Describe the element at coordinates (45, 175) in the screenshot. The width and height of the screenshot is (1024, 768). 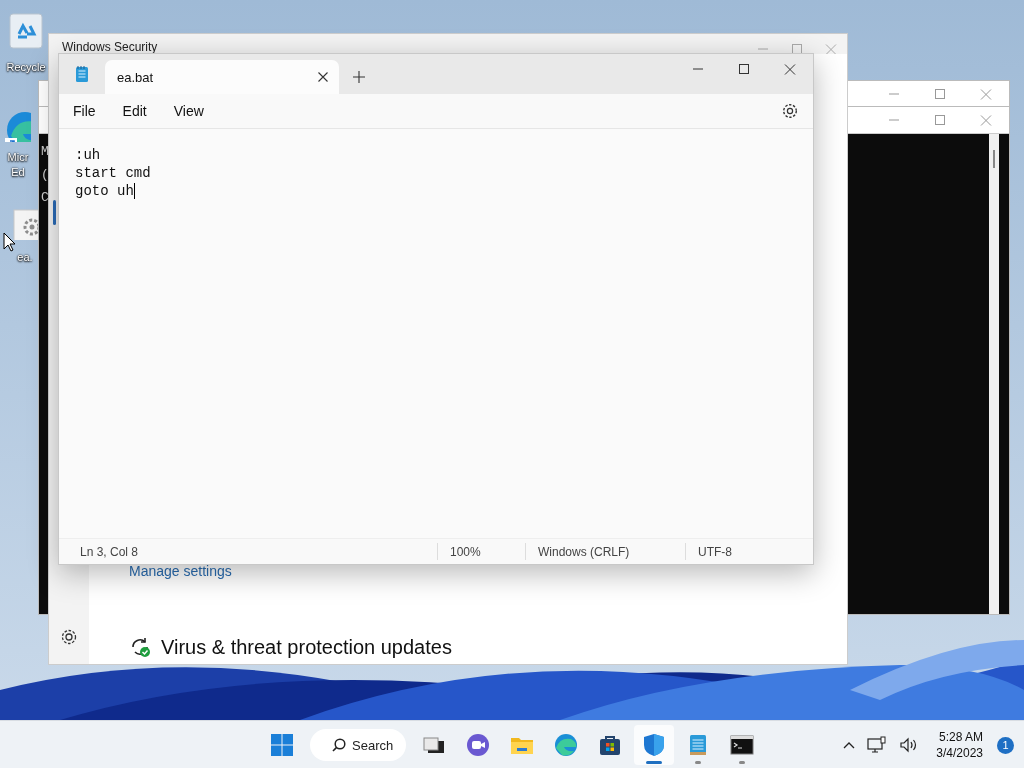
I see `console-text: (` at that location.